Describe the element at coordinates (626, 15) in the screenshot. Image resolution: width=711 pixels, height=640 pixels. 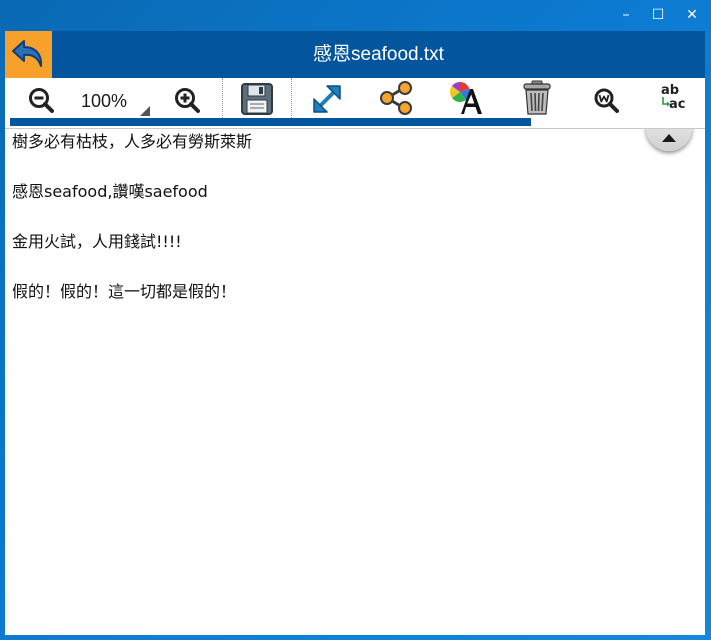
I see `minimize-icon: –` at that location.